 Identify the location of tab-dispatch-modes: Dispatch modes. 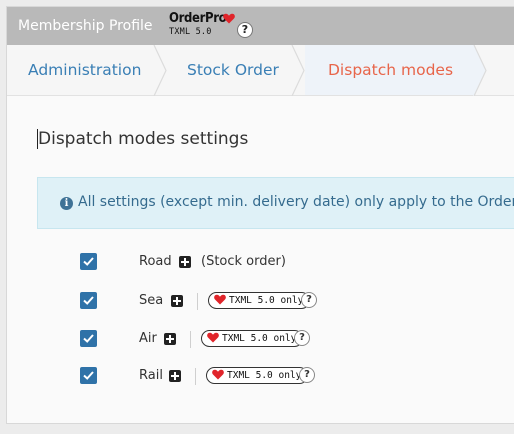
(390, 70).